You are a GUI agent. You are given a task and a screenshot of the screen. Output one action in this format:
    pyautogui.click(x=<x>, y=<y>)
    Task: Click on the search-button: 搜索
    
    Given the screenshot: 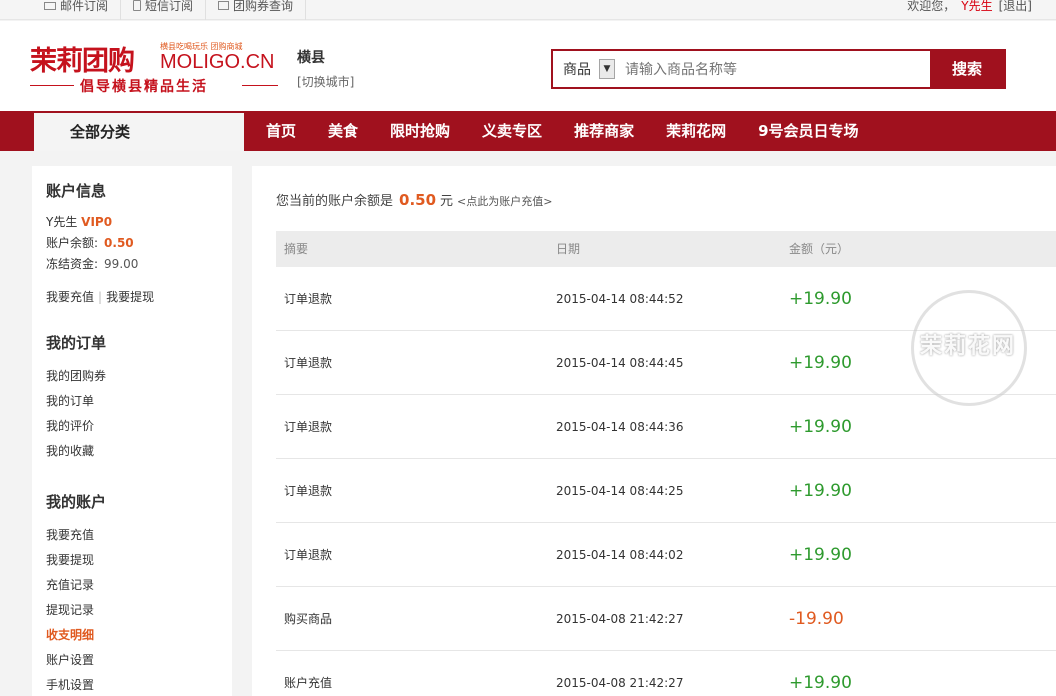 What is the action you would take?
    pyautogui.click(x=967, y=69)
    